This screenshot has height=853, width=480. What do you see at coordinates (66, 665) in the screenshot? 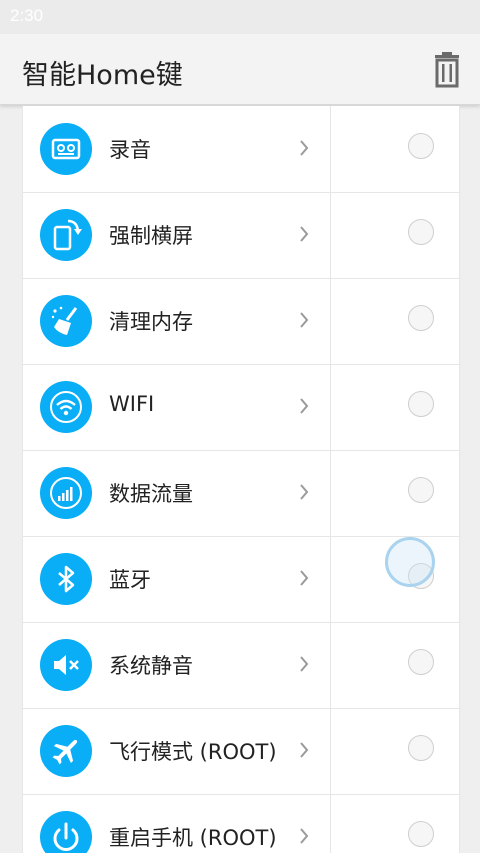
I see `mute-speaker-icon` at bounding box center [66, 665].